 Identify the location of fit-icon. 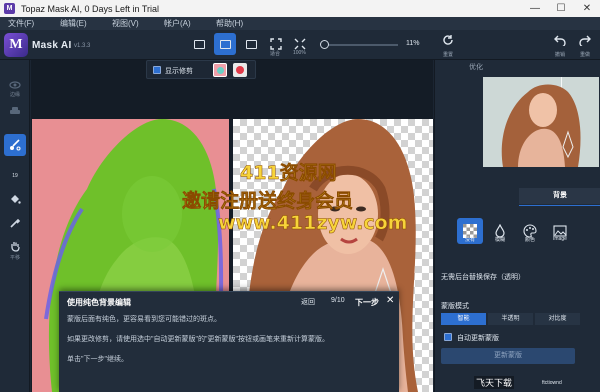
(276, 44).